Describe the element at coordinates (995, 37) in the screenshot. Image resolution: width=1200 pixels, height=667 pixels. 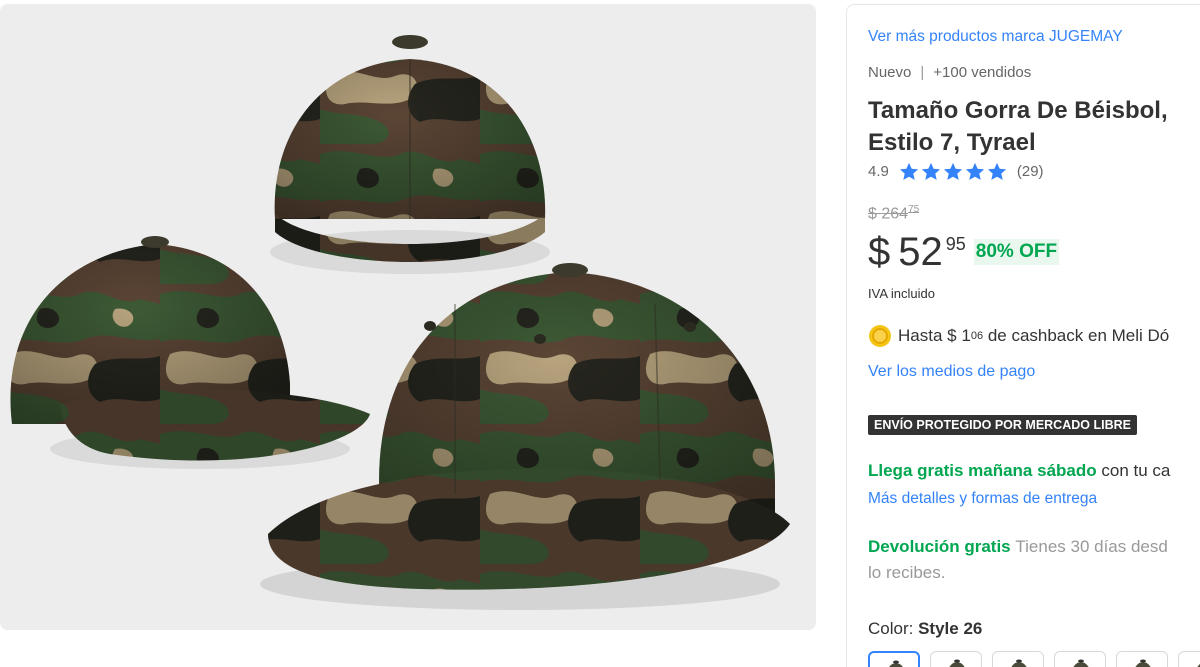
I see `brand-link: Ver más productos marca JUGEMAY` at that location.